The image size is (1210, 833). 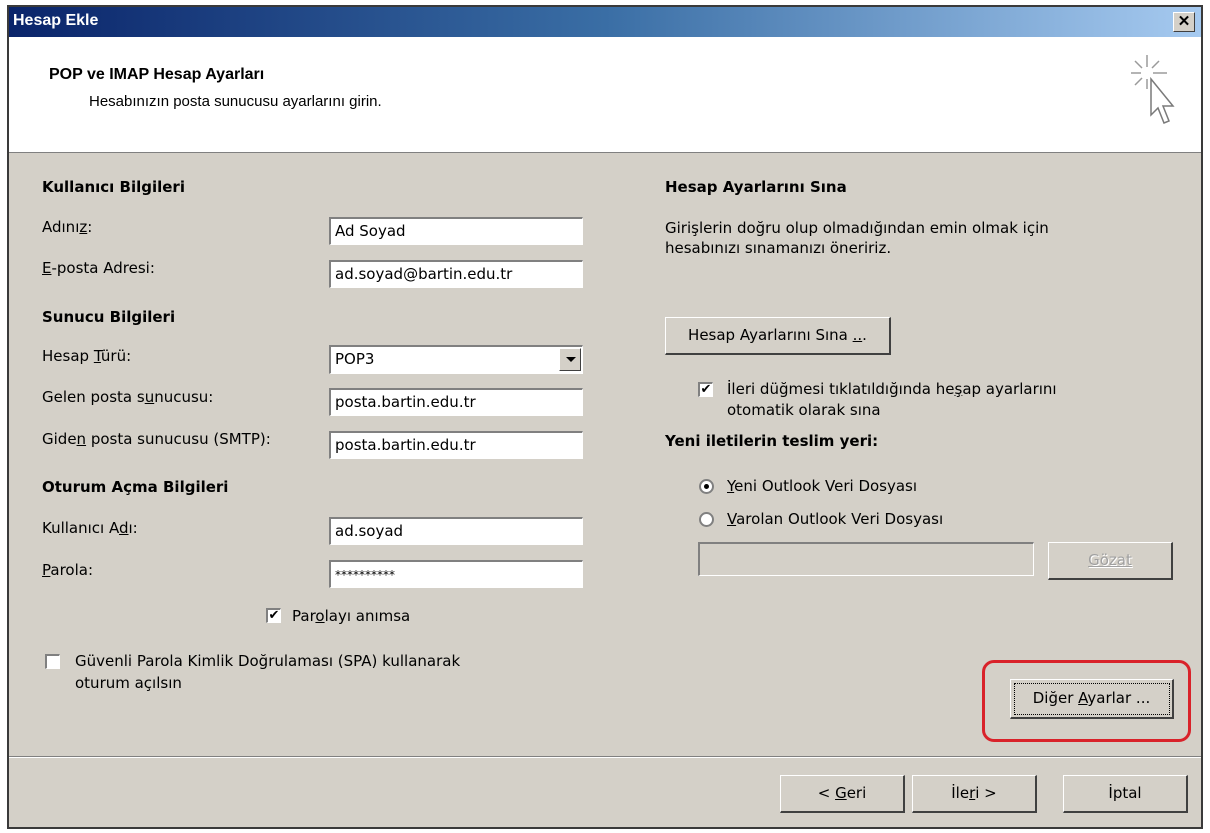 What do you see at coordinates (778, 248) in the screenshot?
I see `test-settings-desc-line2: hesabınızı sınamanızı öneririz.` at bounding box center [778, 248].